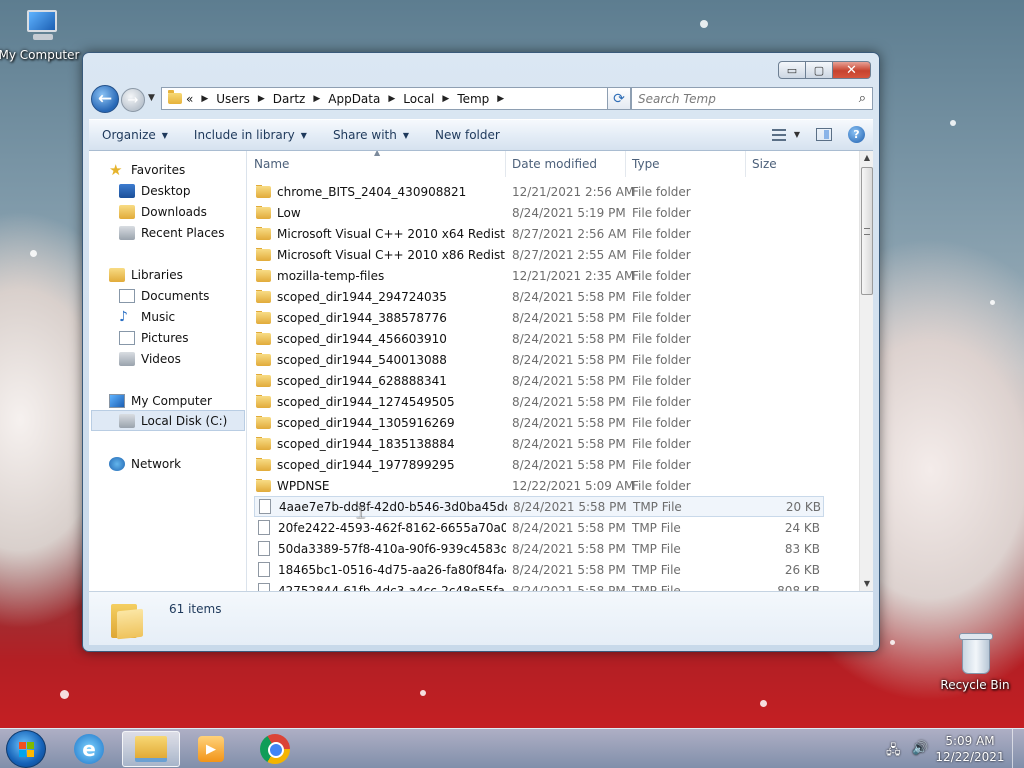 The height and width of the screenshot is (768, 1024). Describe the element at coordinates (300, 99) in the screenshot. I see `breadcrumb-dartz: Dartz ▶` at that location.